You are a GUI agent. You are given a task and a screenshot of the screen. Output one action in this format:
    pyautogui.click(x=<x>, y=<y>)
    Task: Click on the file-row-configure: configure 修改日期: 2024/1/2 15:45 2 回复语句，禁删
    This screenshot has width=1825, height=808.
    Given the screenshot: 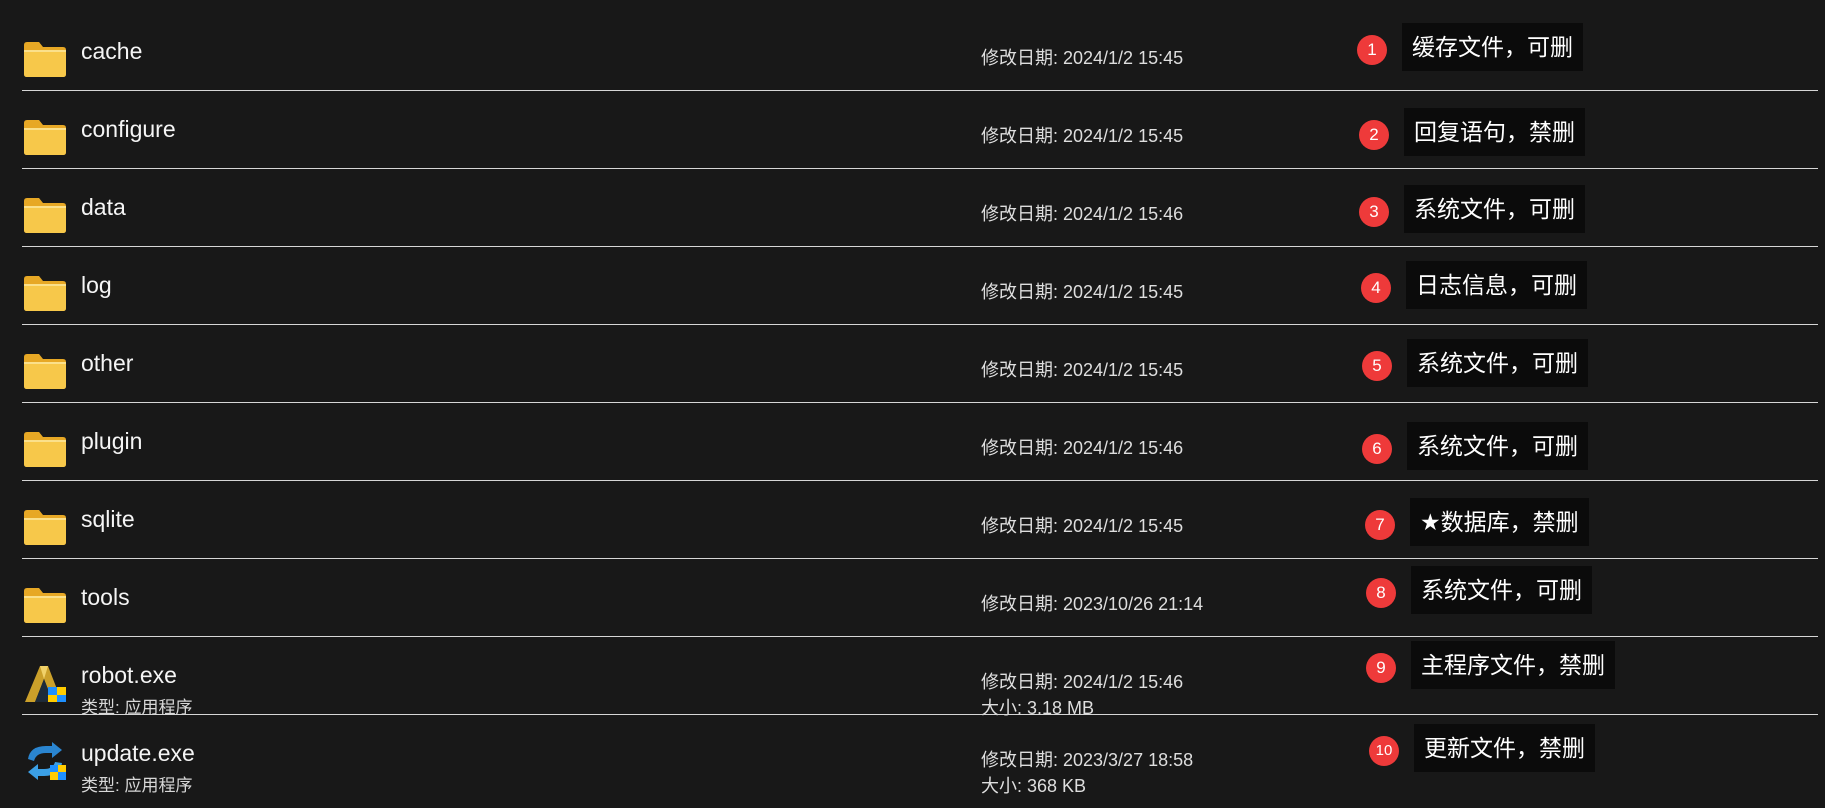 What is the action you would take?
    pyautogui.click(x=912, y=130)
    